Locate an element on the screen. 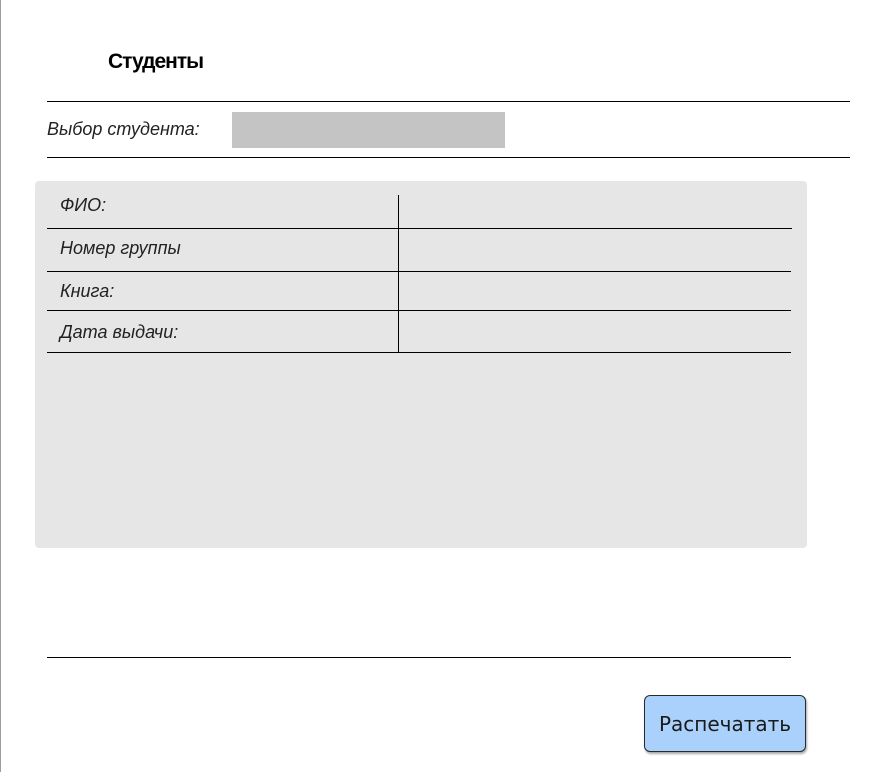  row-label-fio: ФИО: is located at coordinates (83, 205).